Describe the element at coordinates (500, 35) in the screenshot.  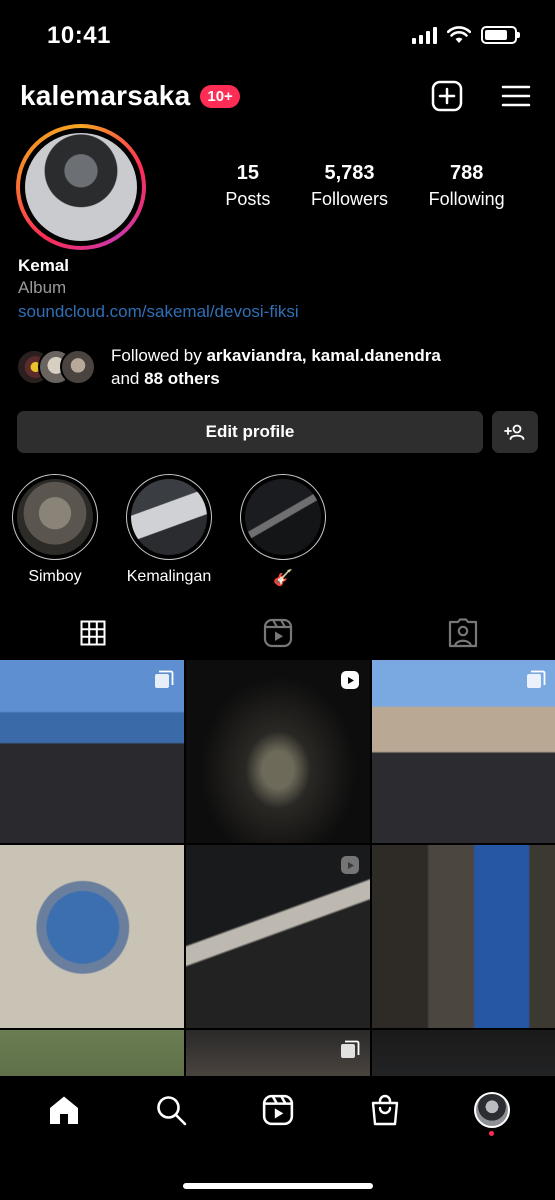
I see `battery-icon` at that location.